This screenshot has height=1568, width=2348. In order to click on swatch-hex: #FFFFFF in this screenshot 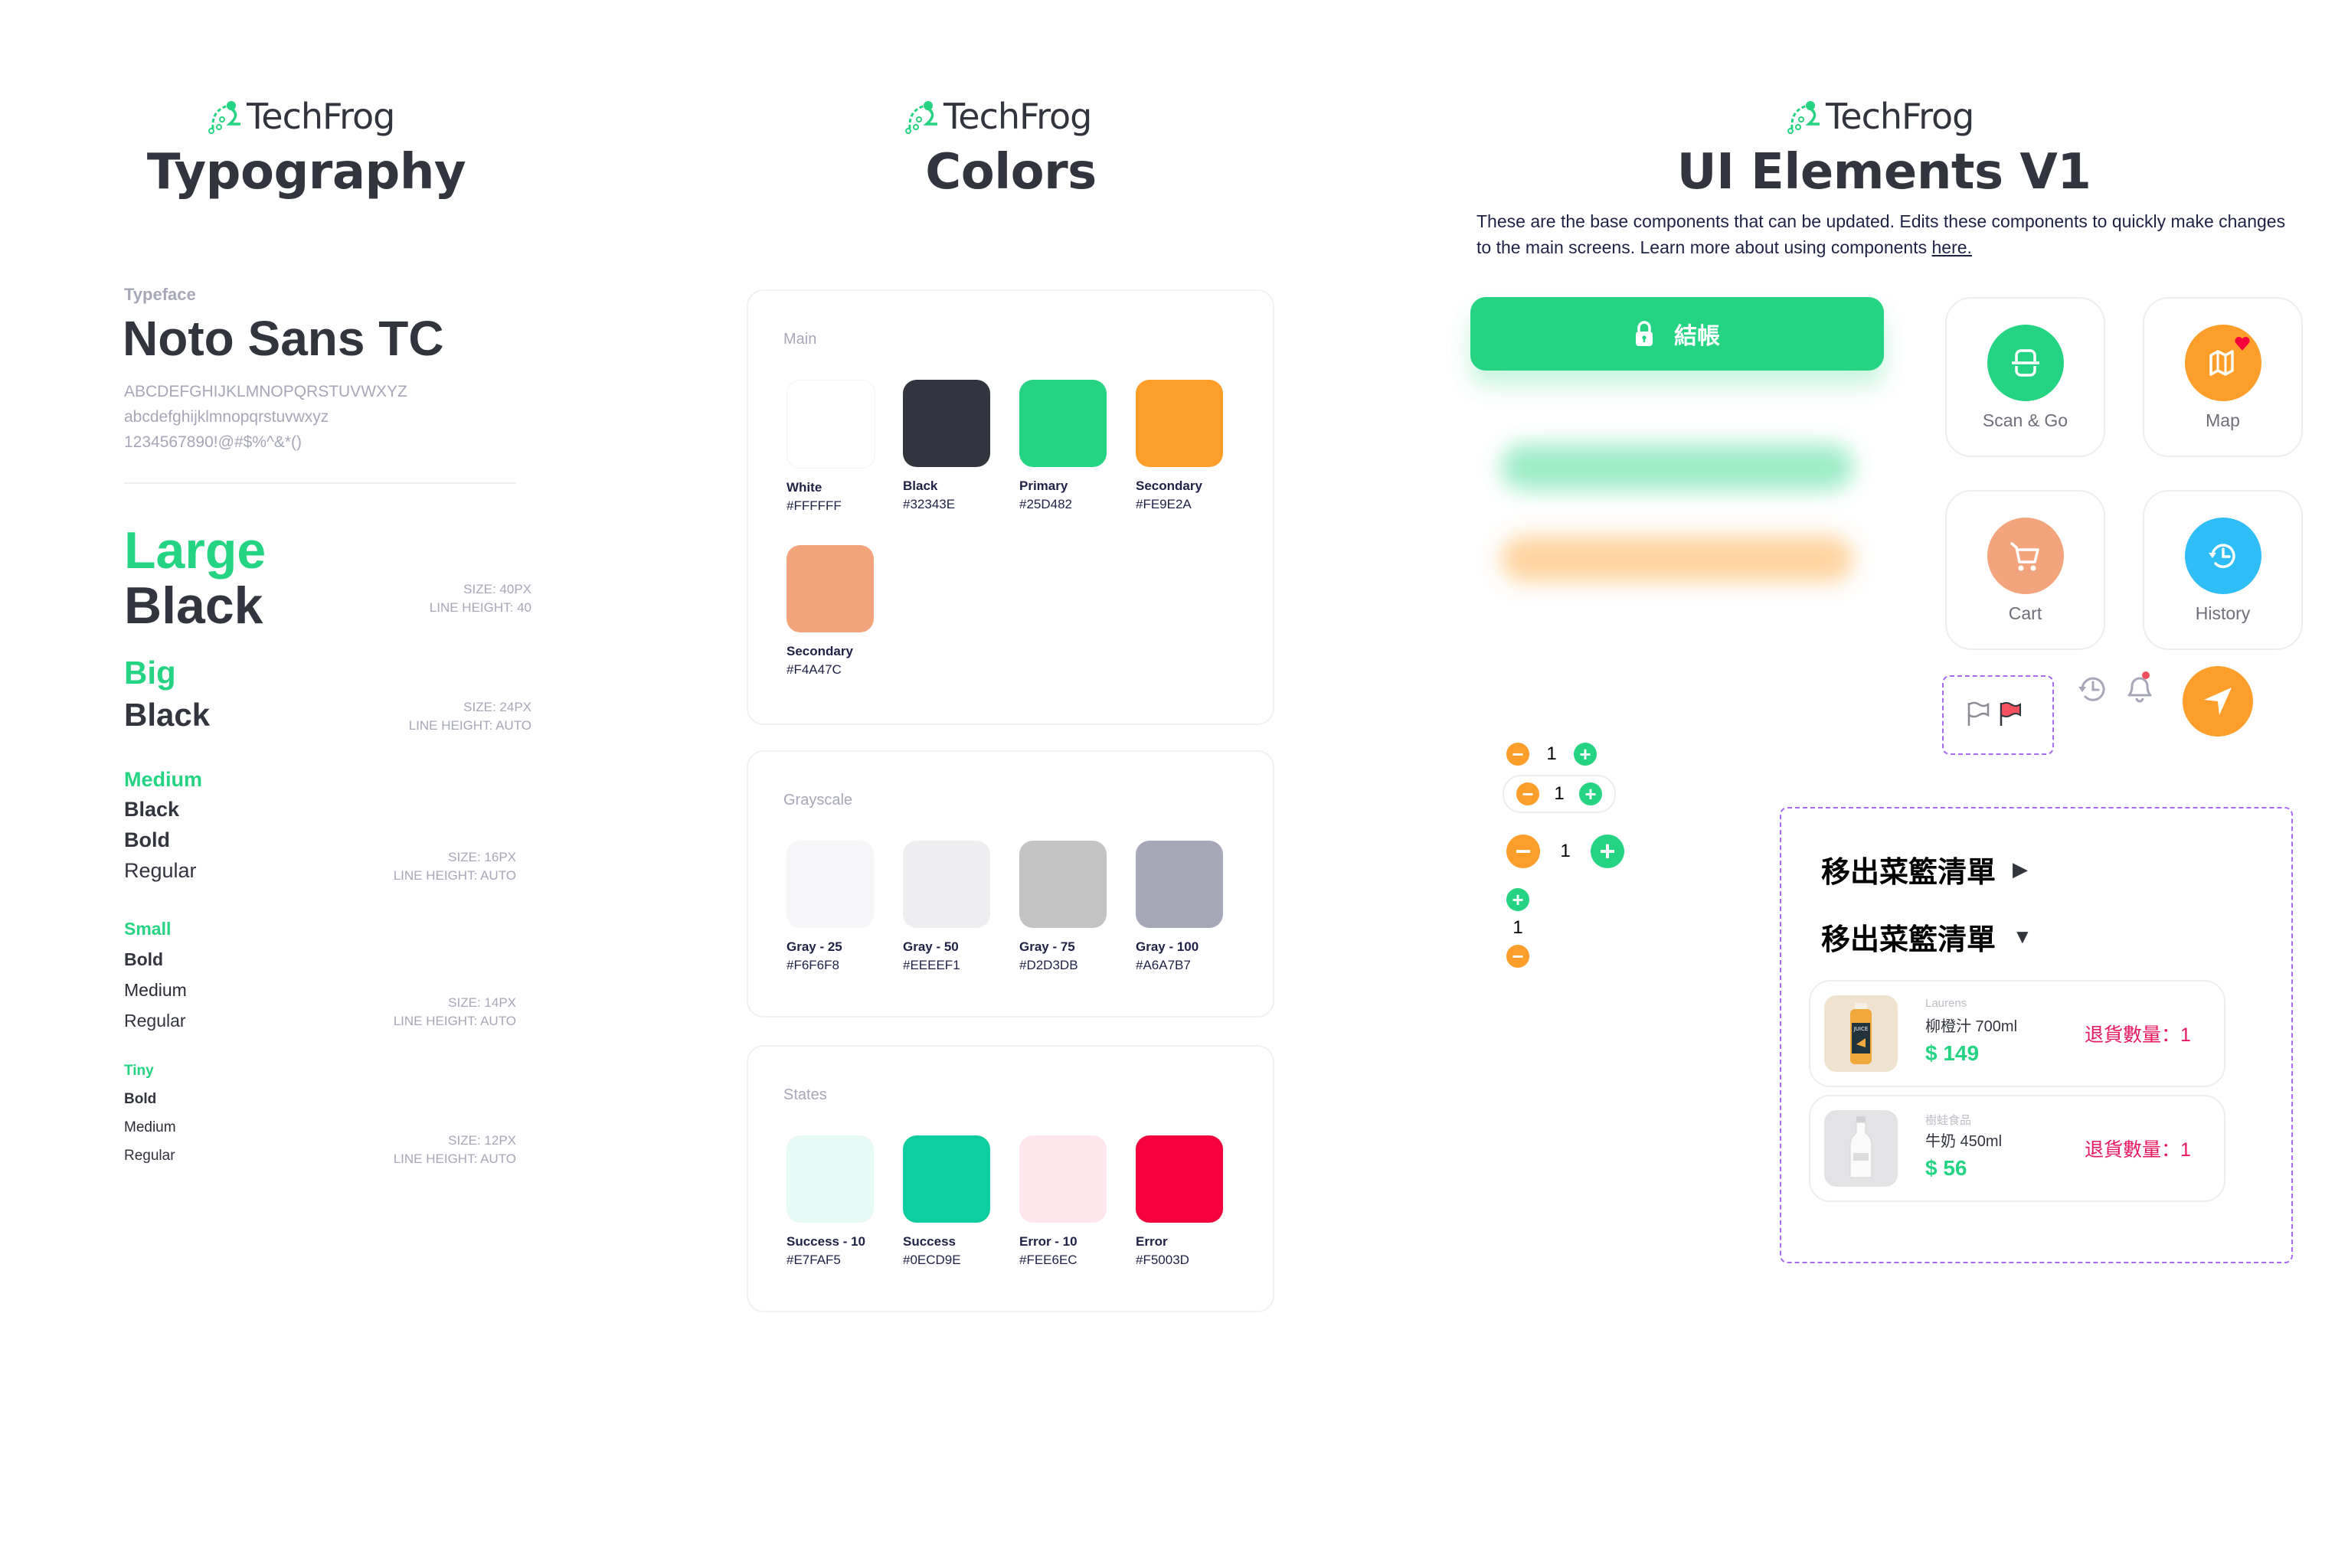, I will do `click(814, 505)`.